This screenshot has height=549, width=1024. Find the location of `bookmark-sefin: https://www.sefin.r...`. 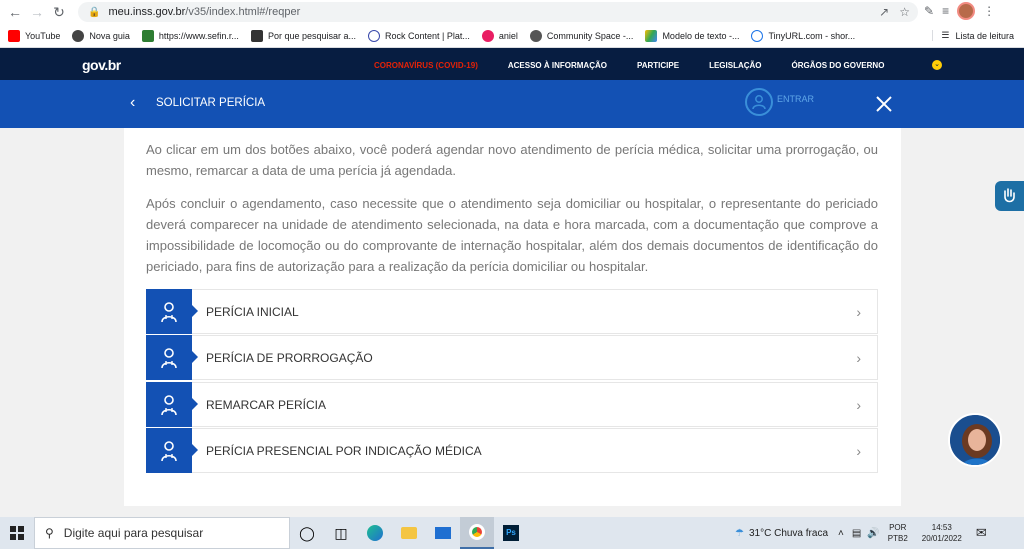

bookmark-sefin: https://www.sefin.r... is located at coordinates (190, 35).